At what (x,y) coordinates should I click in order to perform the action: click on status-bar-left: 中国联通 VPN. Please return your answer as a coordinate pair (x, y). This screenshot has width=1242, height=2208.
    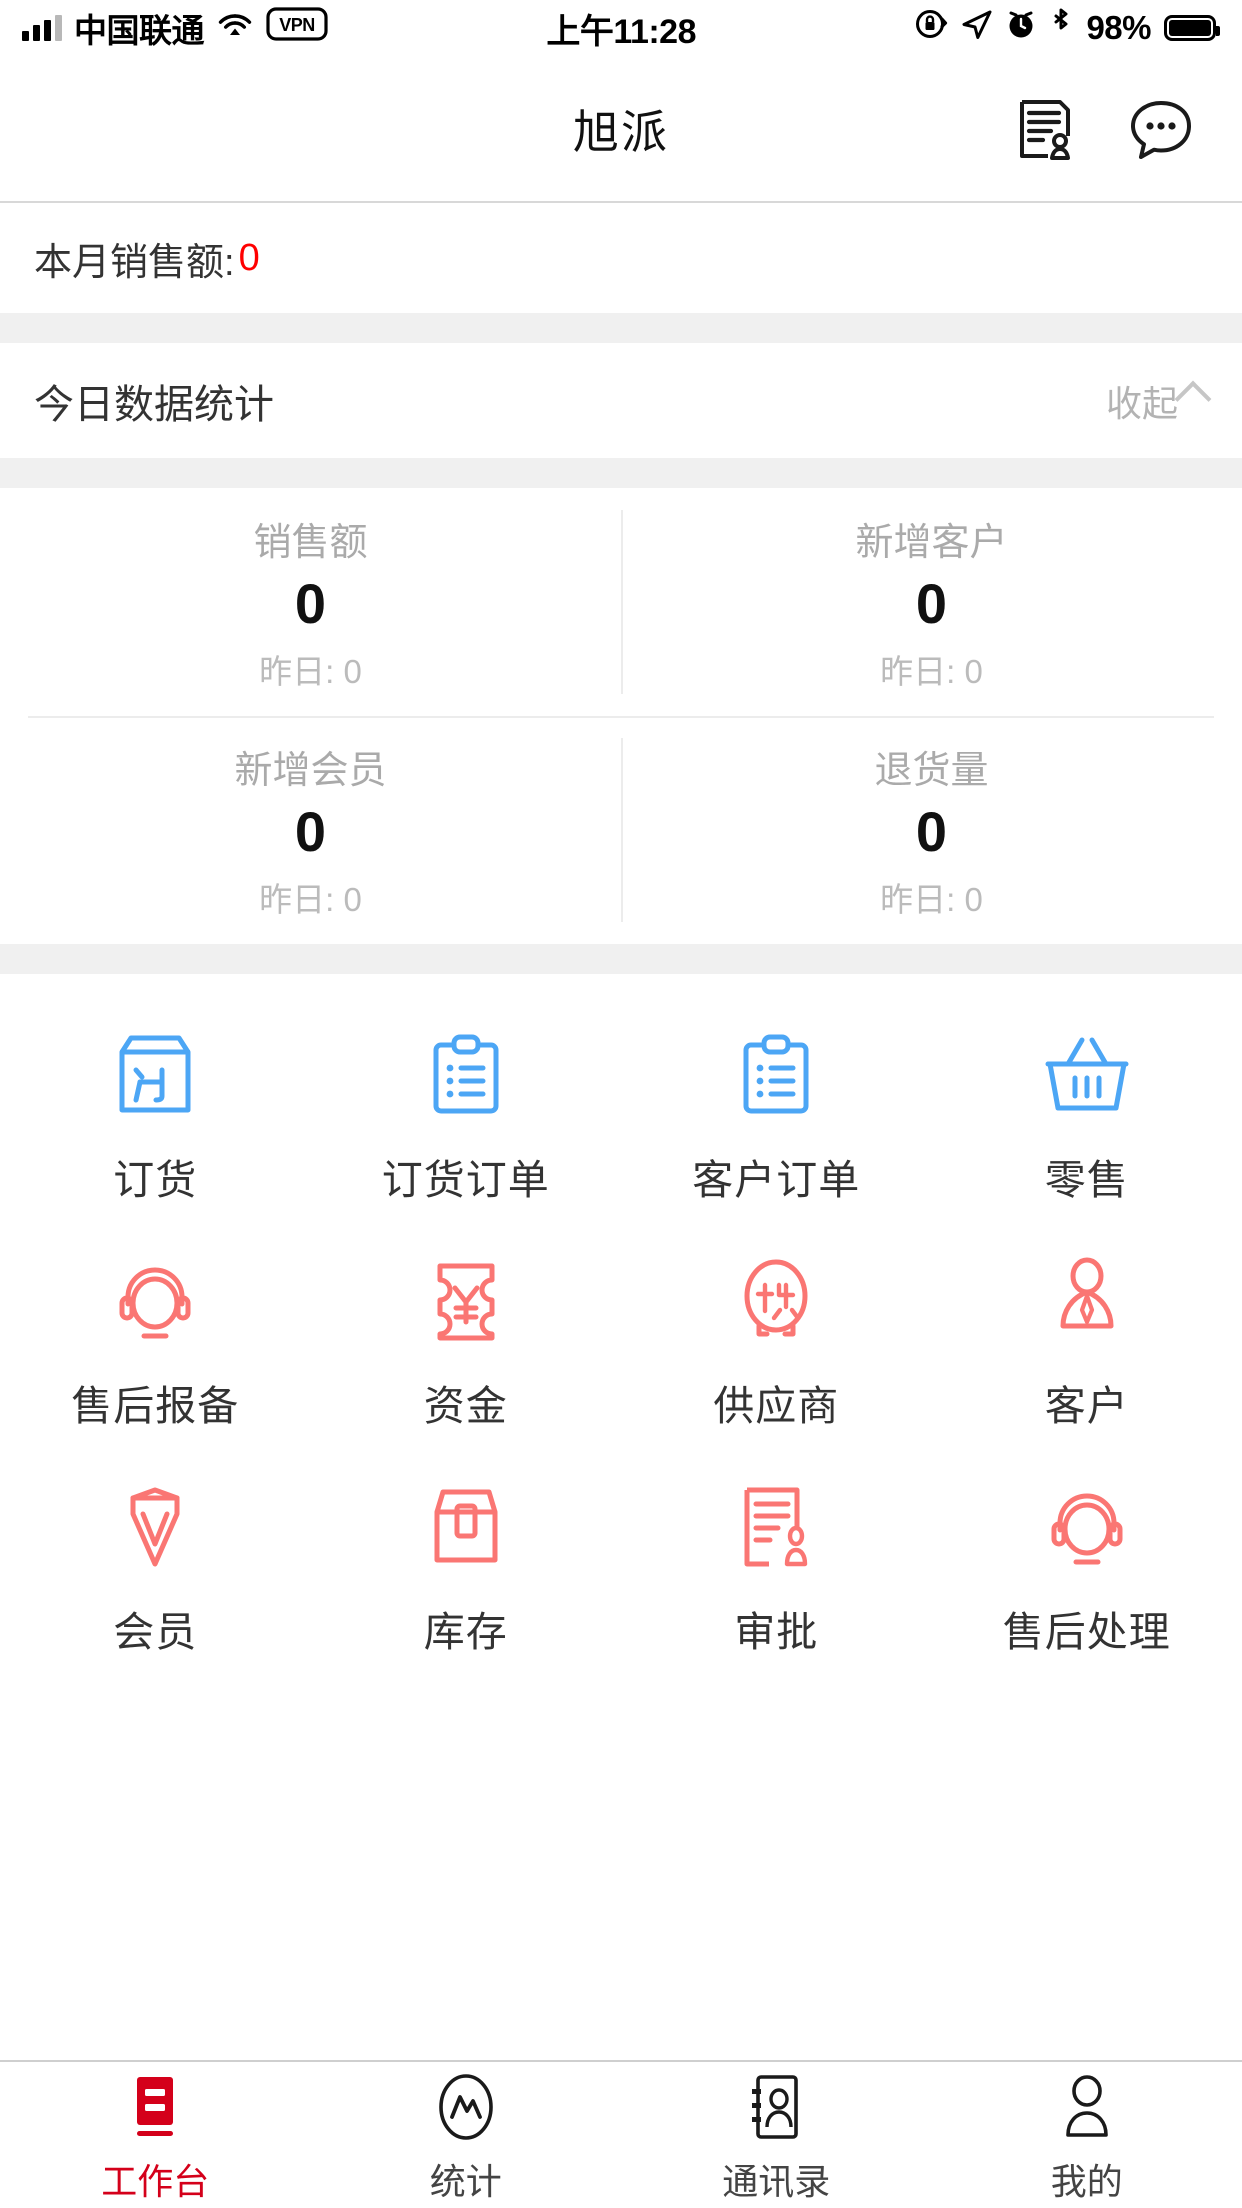
    Looking at the image, I should click on (175, 28).